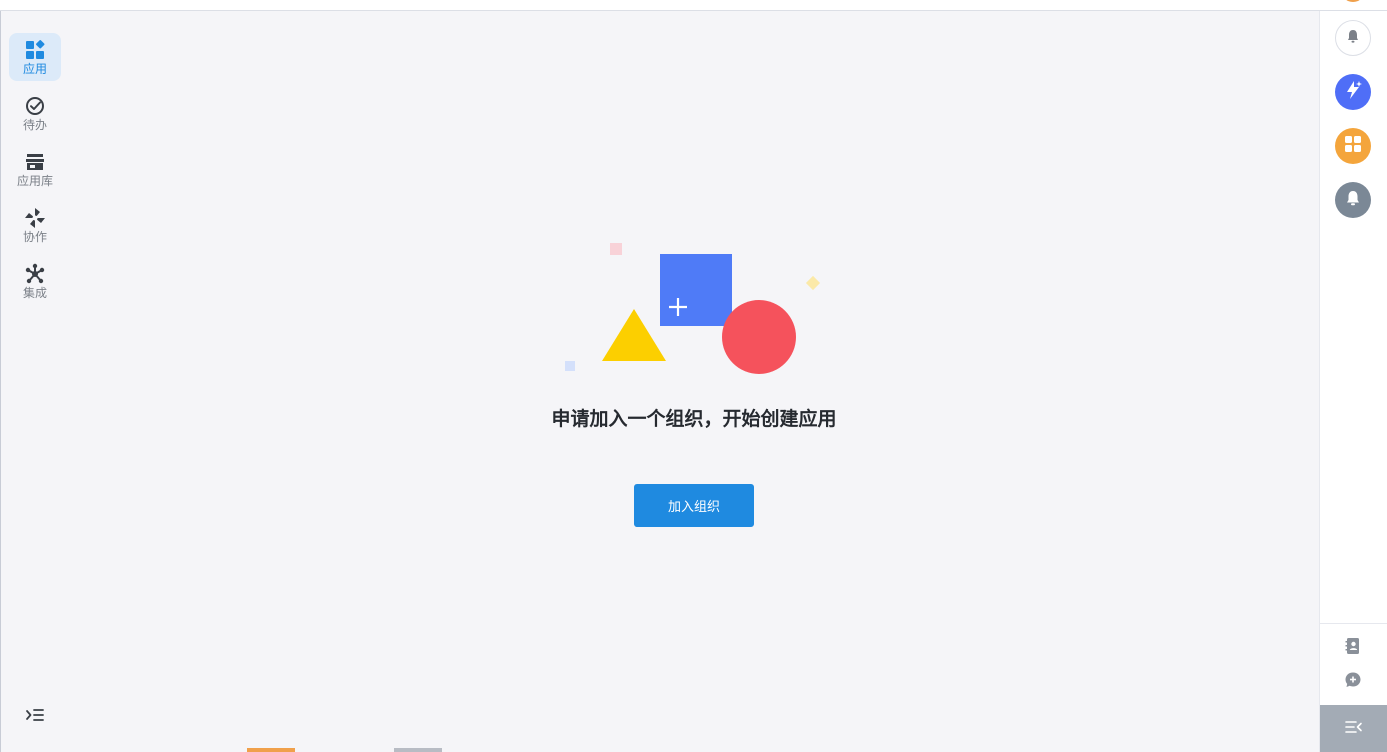  What do you see at coordinates (694, 419) in the screenshot?
I see `empty-state-title: 申请加入一个组织，开始创建应用` at bounding box center [694, 419].